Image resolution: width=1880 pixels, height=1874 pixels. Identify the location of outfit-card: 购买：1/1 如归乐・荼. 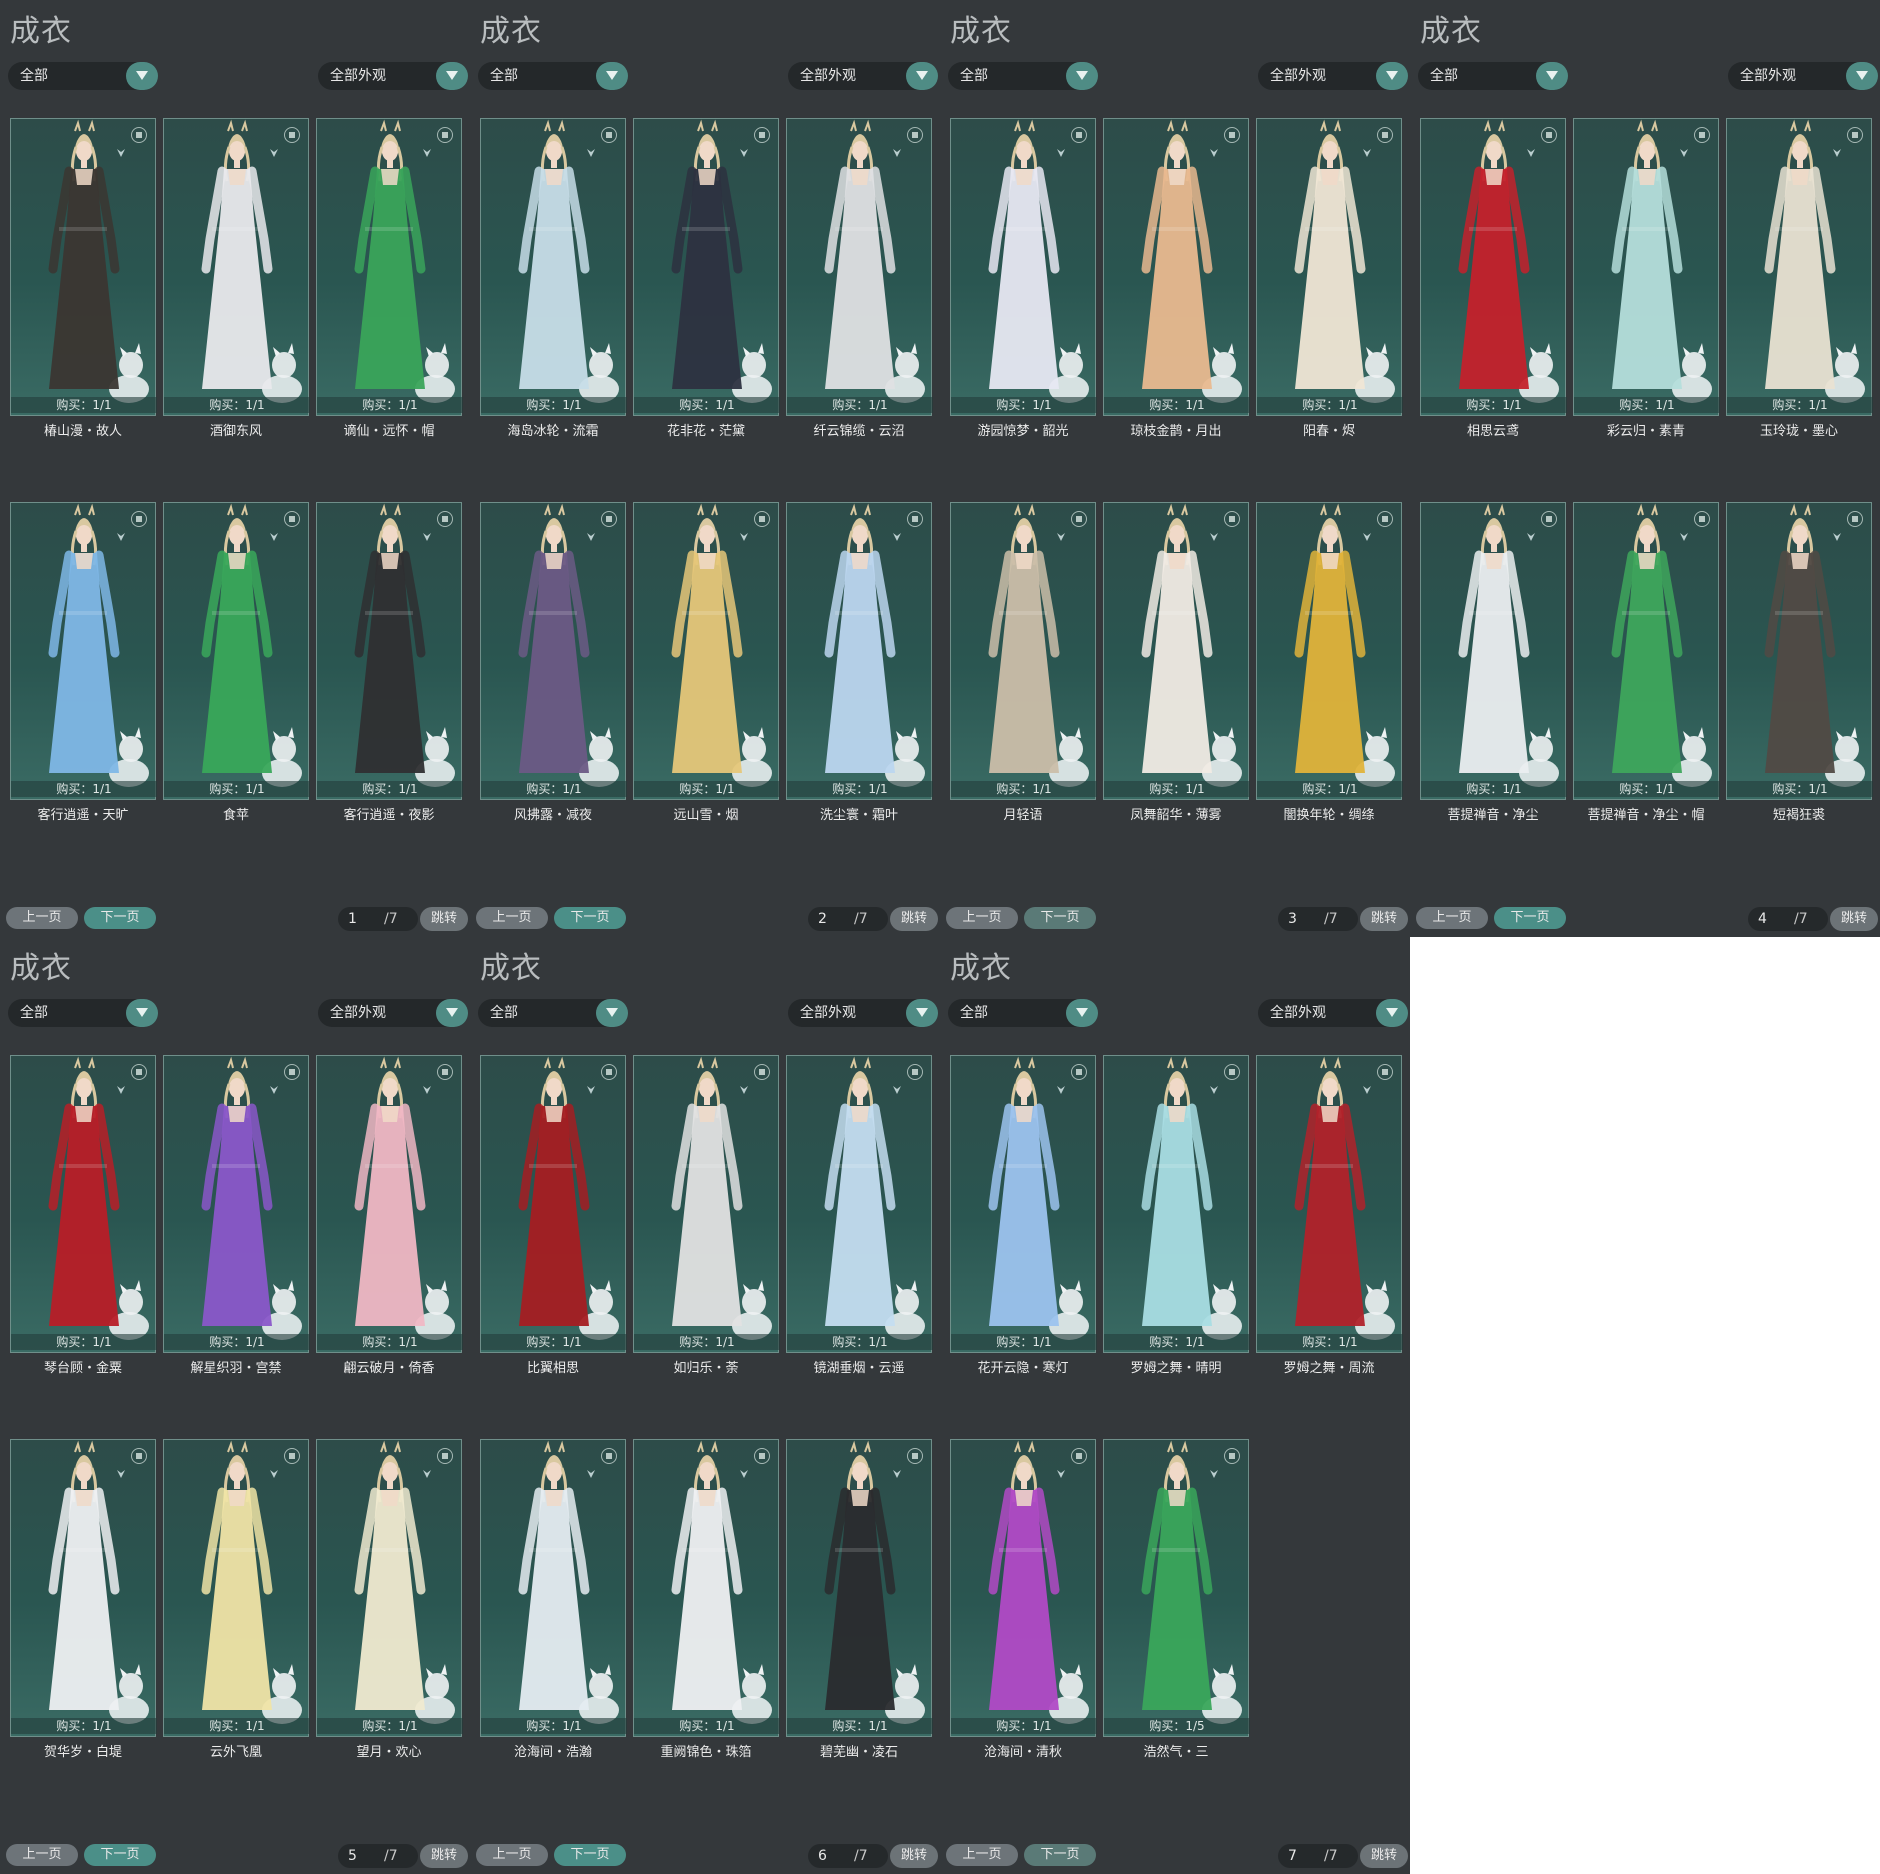
(706, 1215).